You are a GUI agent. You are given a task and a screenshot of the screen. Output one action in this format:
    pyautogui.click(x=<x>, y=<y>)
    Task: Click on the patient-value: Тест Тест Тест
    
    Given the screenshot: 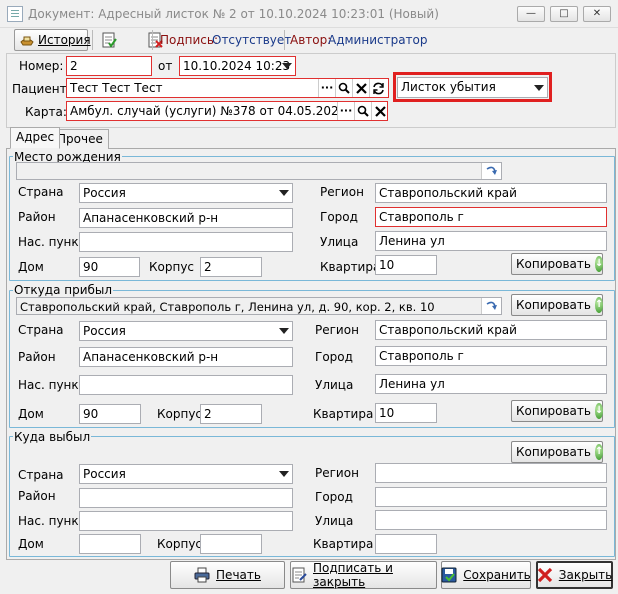 What is the action you would take?
    pyautogui.click(x=116, y=88)
    